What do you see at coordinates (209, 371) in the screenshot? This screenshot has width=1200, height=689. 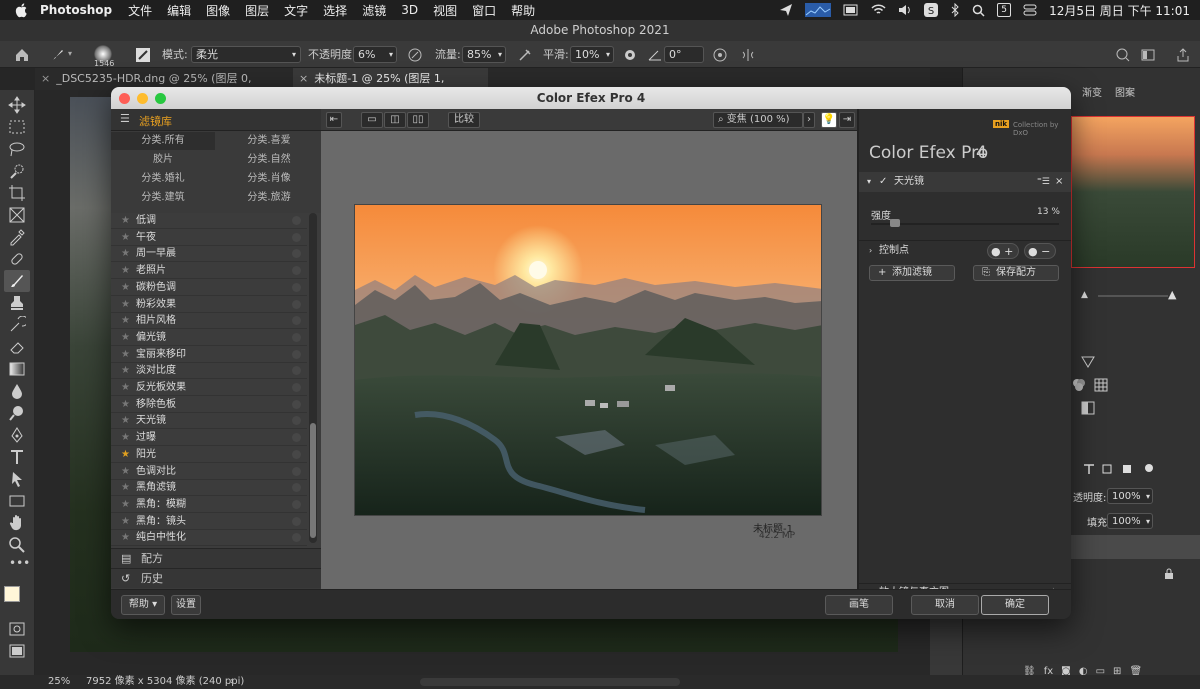 I see `filter-item: ★ 淡对比度` at bounding box center [209, 371].